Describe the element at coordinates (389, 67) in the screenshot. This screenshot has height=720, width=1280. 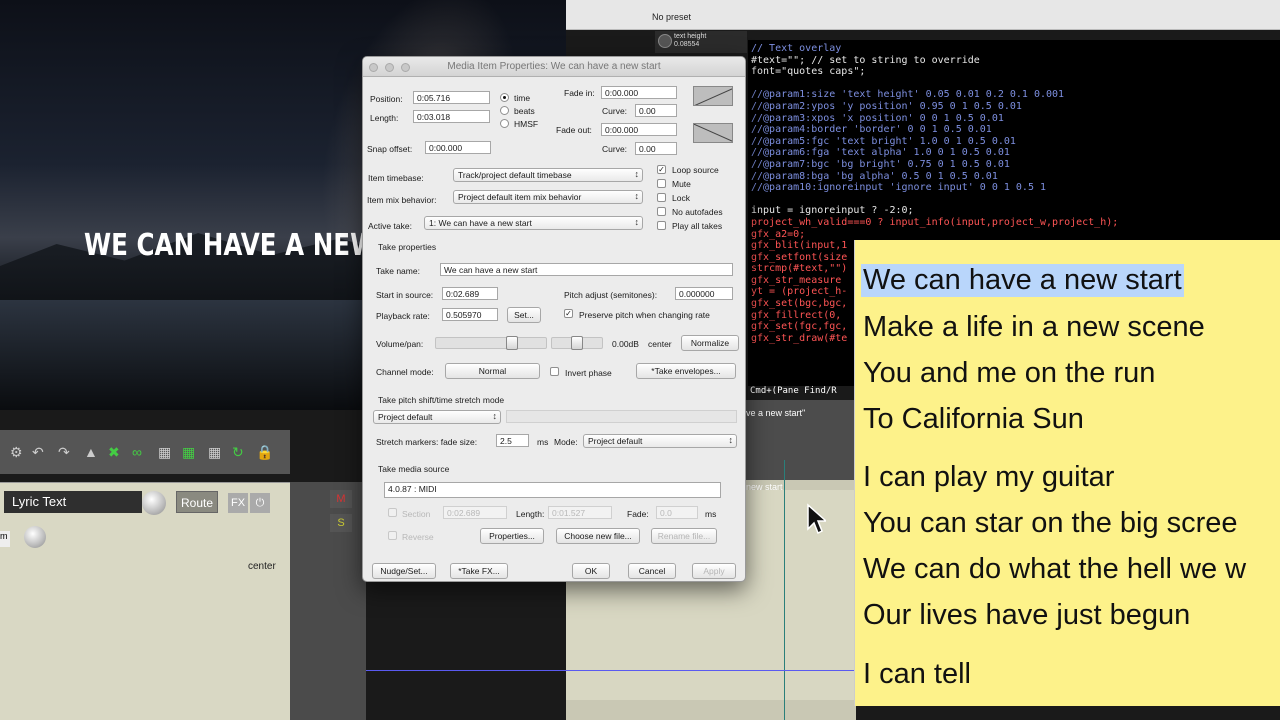
I see `minimize-icon` at that location.